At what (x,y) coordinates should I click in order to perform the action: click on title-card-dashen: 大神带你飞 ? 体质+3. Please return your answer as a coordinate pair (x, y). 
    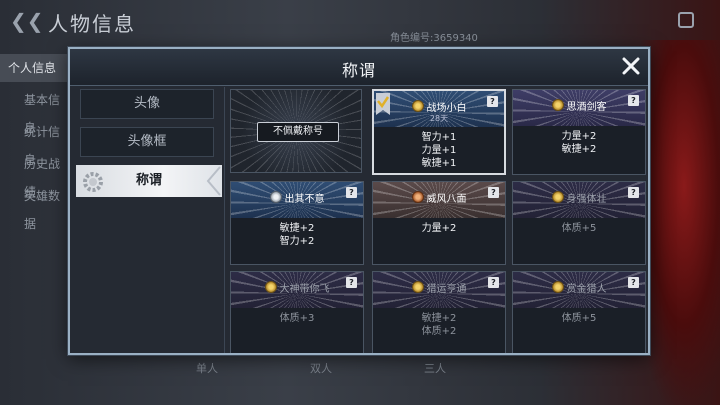
    Looking at the image, I should click on (297, 312).